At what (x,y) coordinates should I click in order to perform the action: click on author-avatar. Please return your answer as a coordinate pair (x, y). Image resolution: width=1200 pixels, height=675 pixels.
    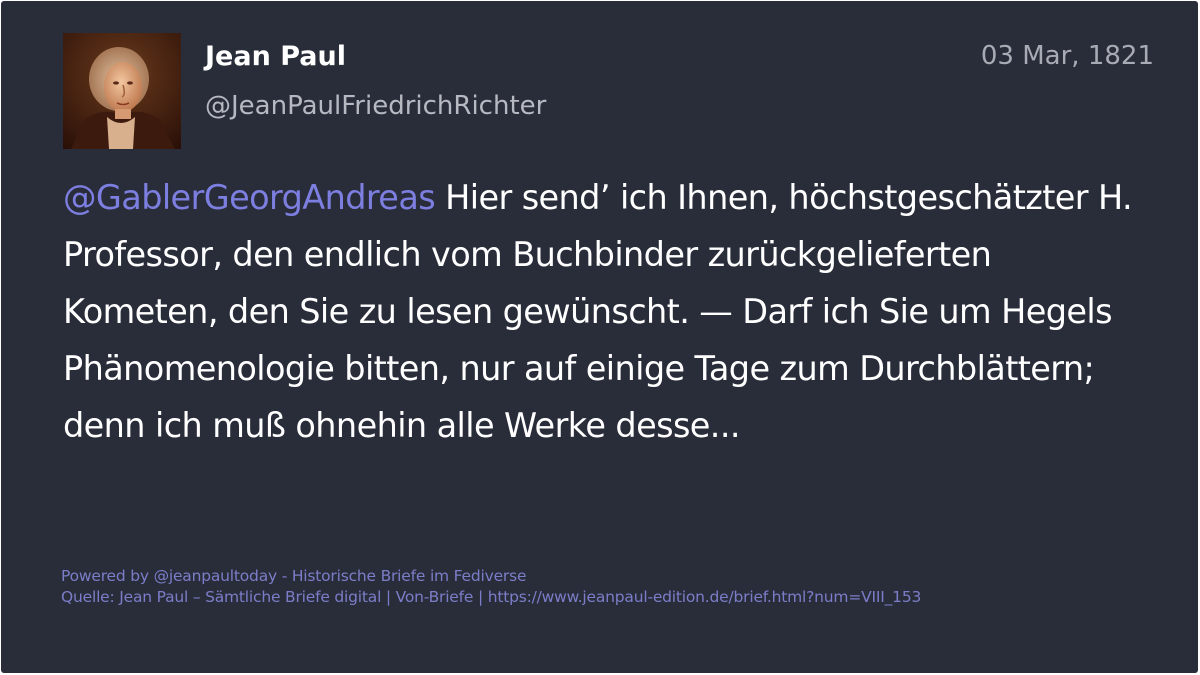
    Looking at the image, I should click on (122, 91).